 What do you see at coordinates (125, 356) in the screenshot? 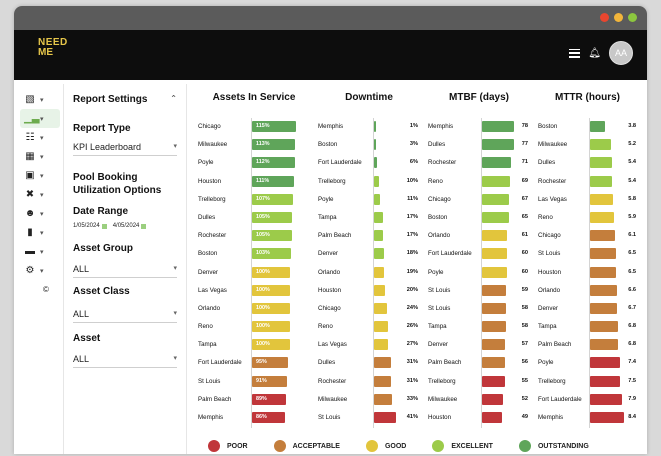
I see `asset-select: ALL ▾` at bounding box center [125, 356].